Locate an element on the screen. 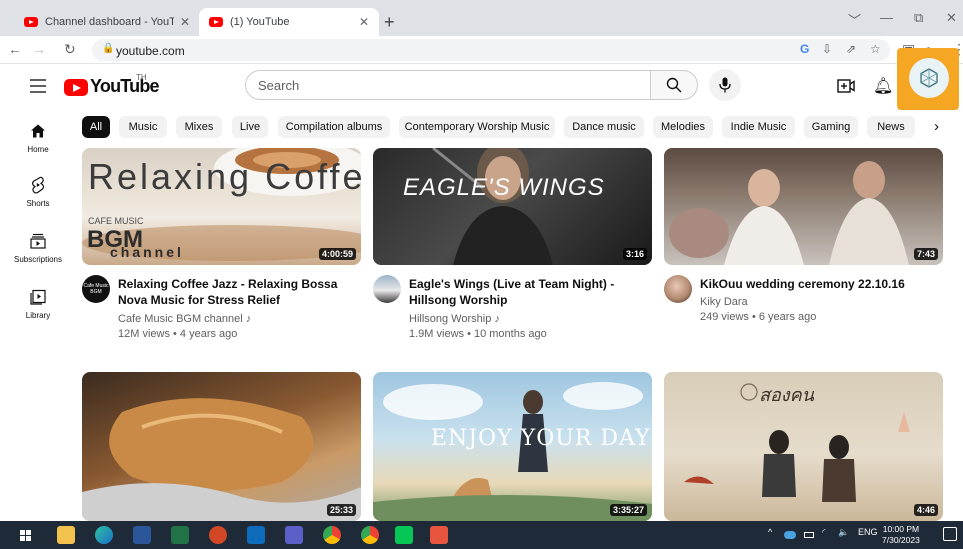 The image size is (963, 549). tray-overflow-icon: ^ is located at coordinates (770, 532).